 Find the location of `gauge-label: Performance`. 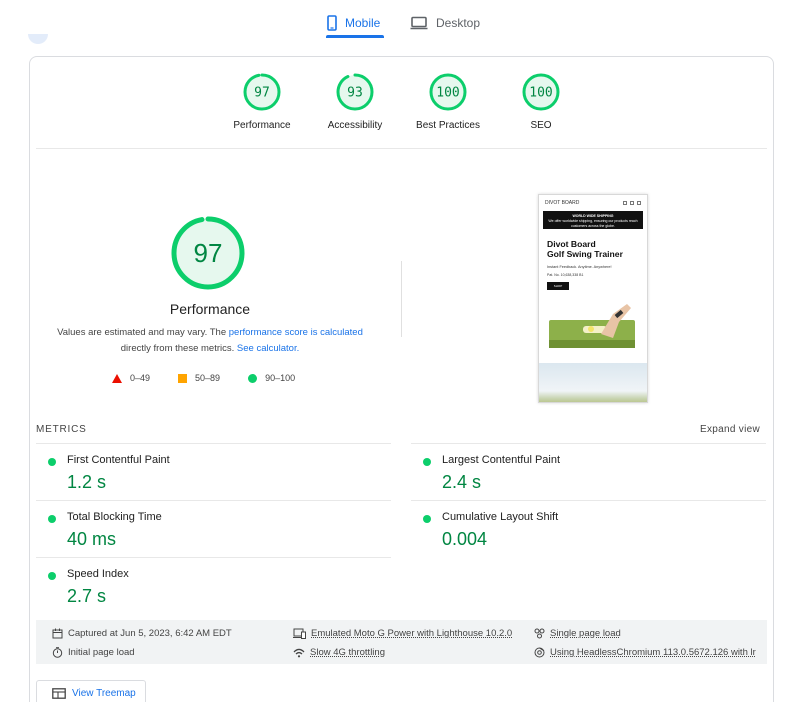

gauge-label: Performance is located at coordinates (262, 125).